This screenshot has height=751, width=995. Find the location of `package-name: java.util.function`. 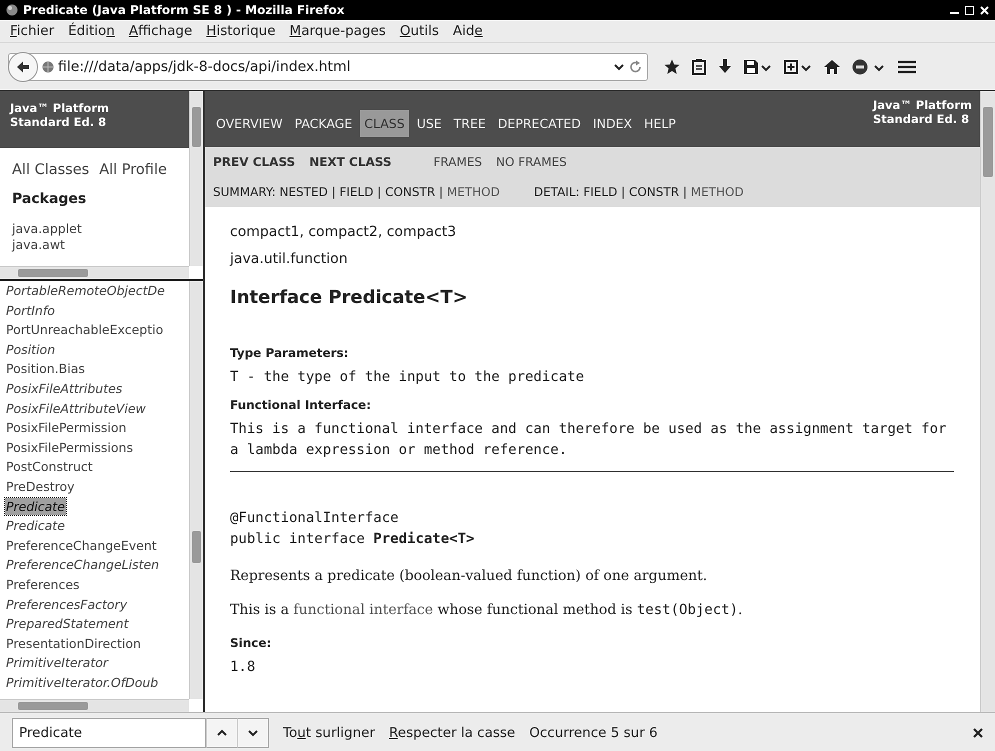

package-name: java.util.function is located at coordinates (289, 259).